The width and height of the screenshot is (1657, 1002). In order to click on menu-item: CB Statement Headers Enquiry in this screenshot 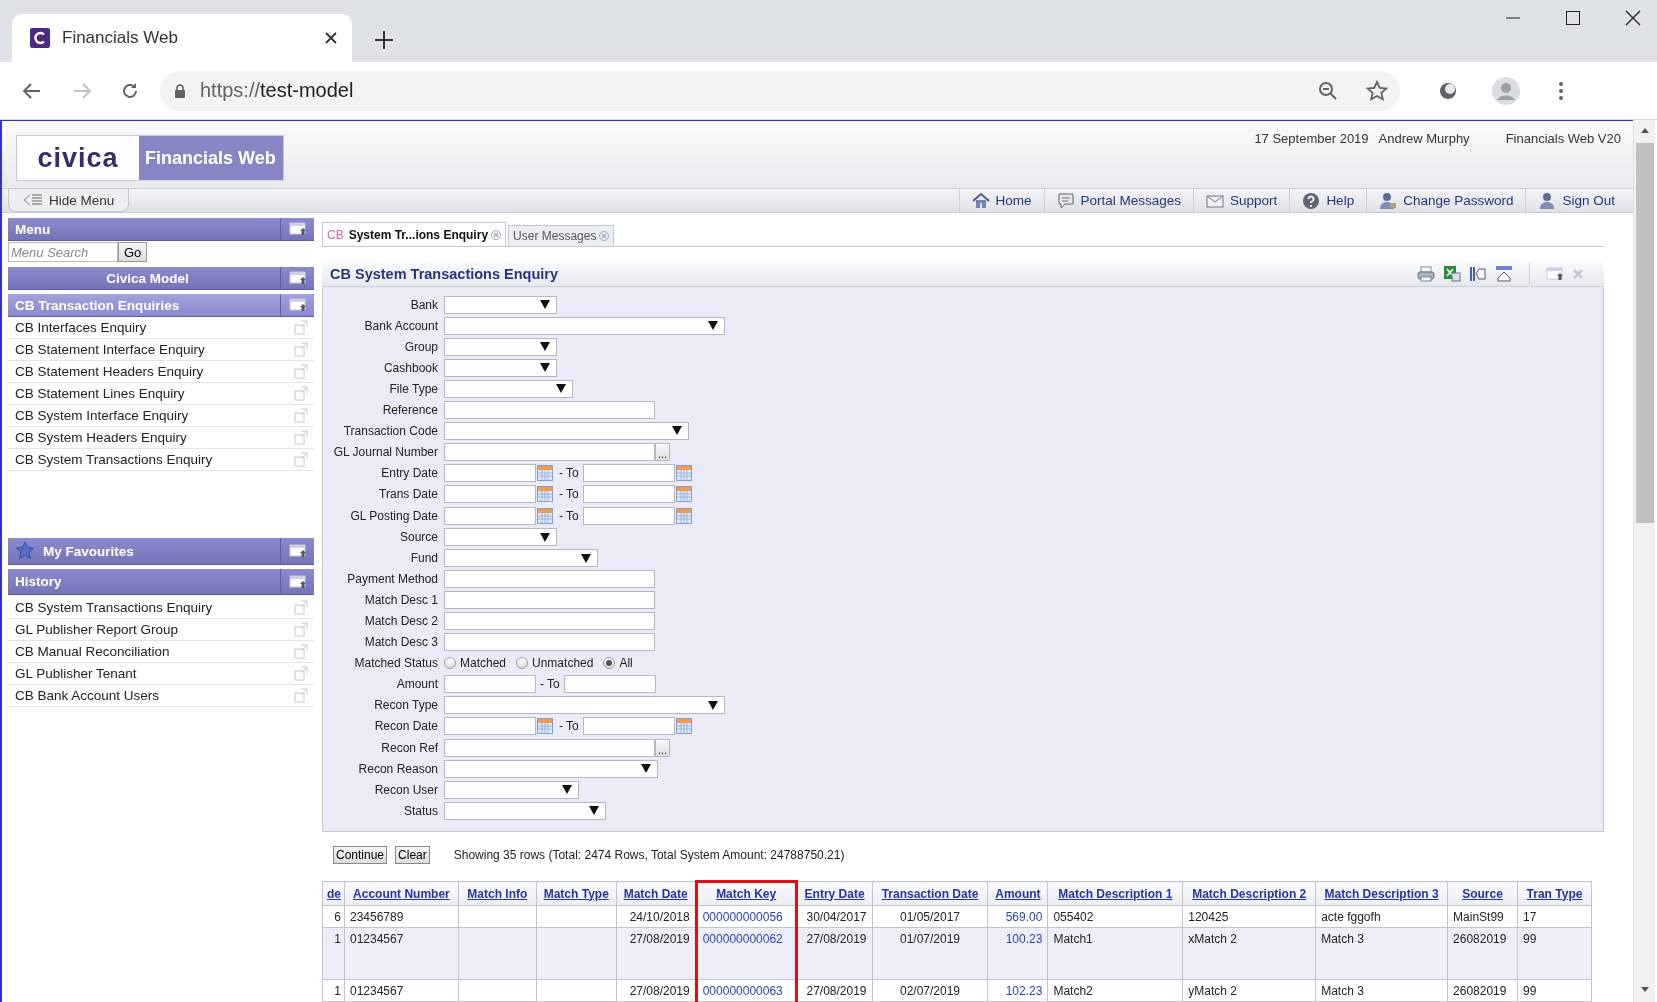, I will do `click(161, 372)`.